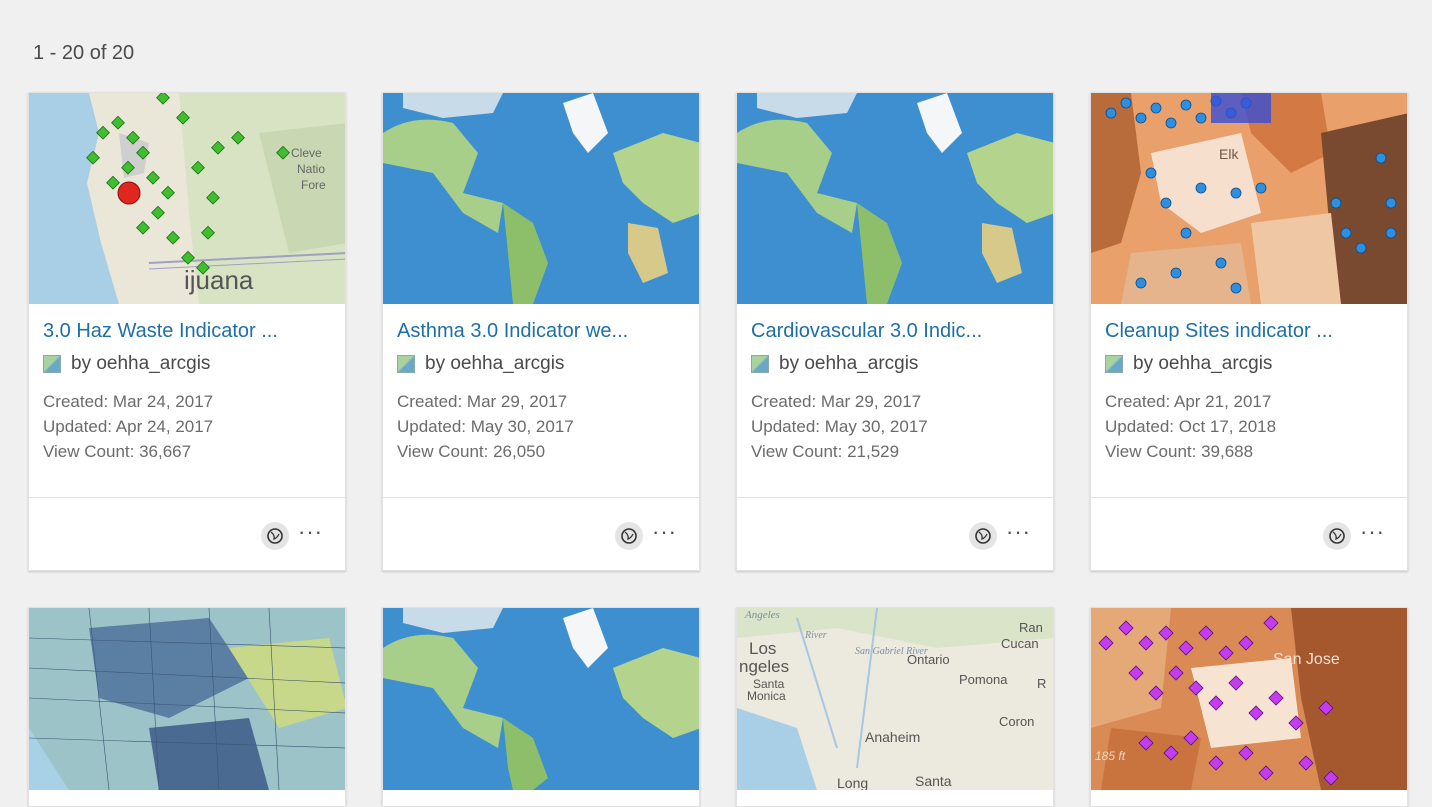  Describe the element at coordinates (762, 615) in the screenshot. I see `thumb-label-angeles: Angeles` at that location.